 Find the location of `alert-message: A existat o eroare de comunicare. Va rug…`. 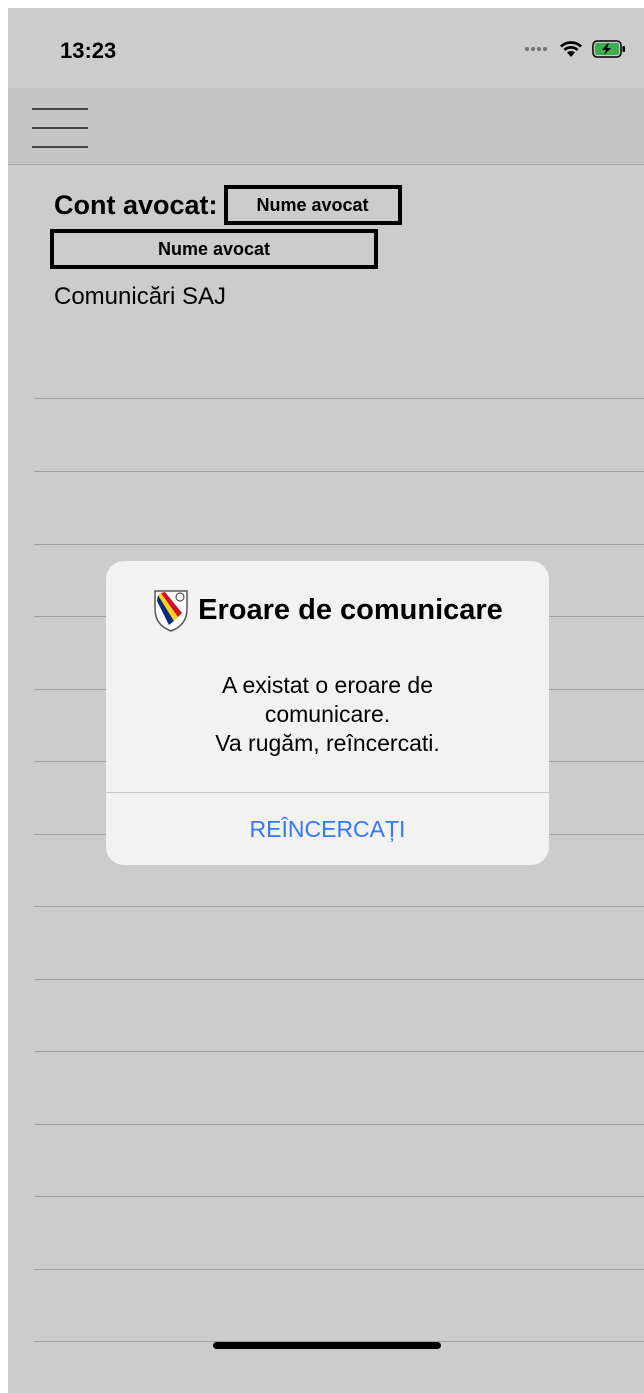

alert-message: A existat o eroare de comunicare. Va rug… is located at coordinates (327, 714).